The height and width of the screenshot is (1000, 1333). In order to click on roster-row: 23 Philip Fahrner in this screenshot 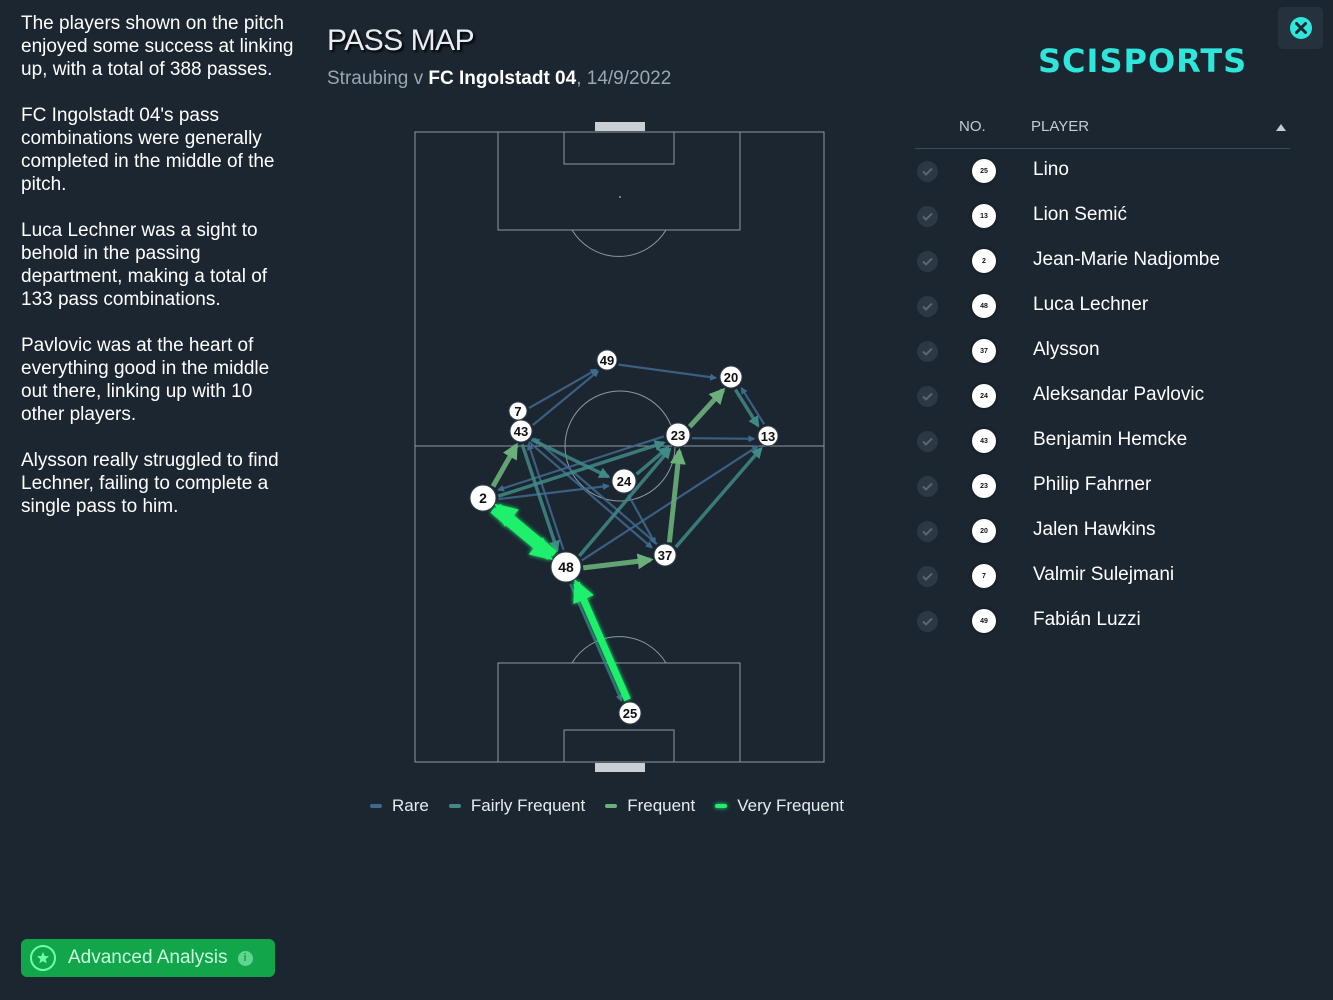, I will do `click(1102, 486)`.